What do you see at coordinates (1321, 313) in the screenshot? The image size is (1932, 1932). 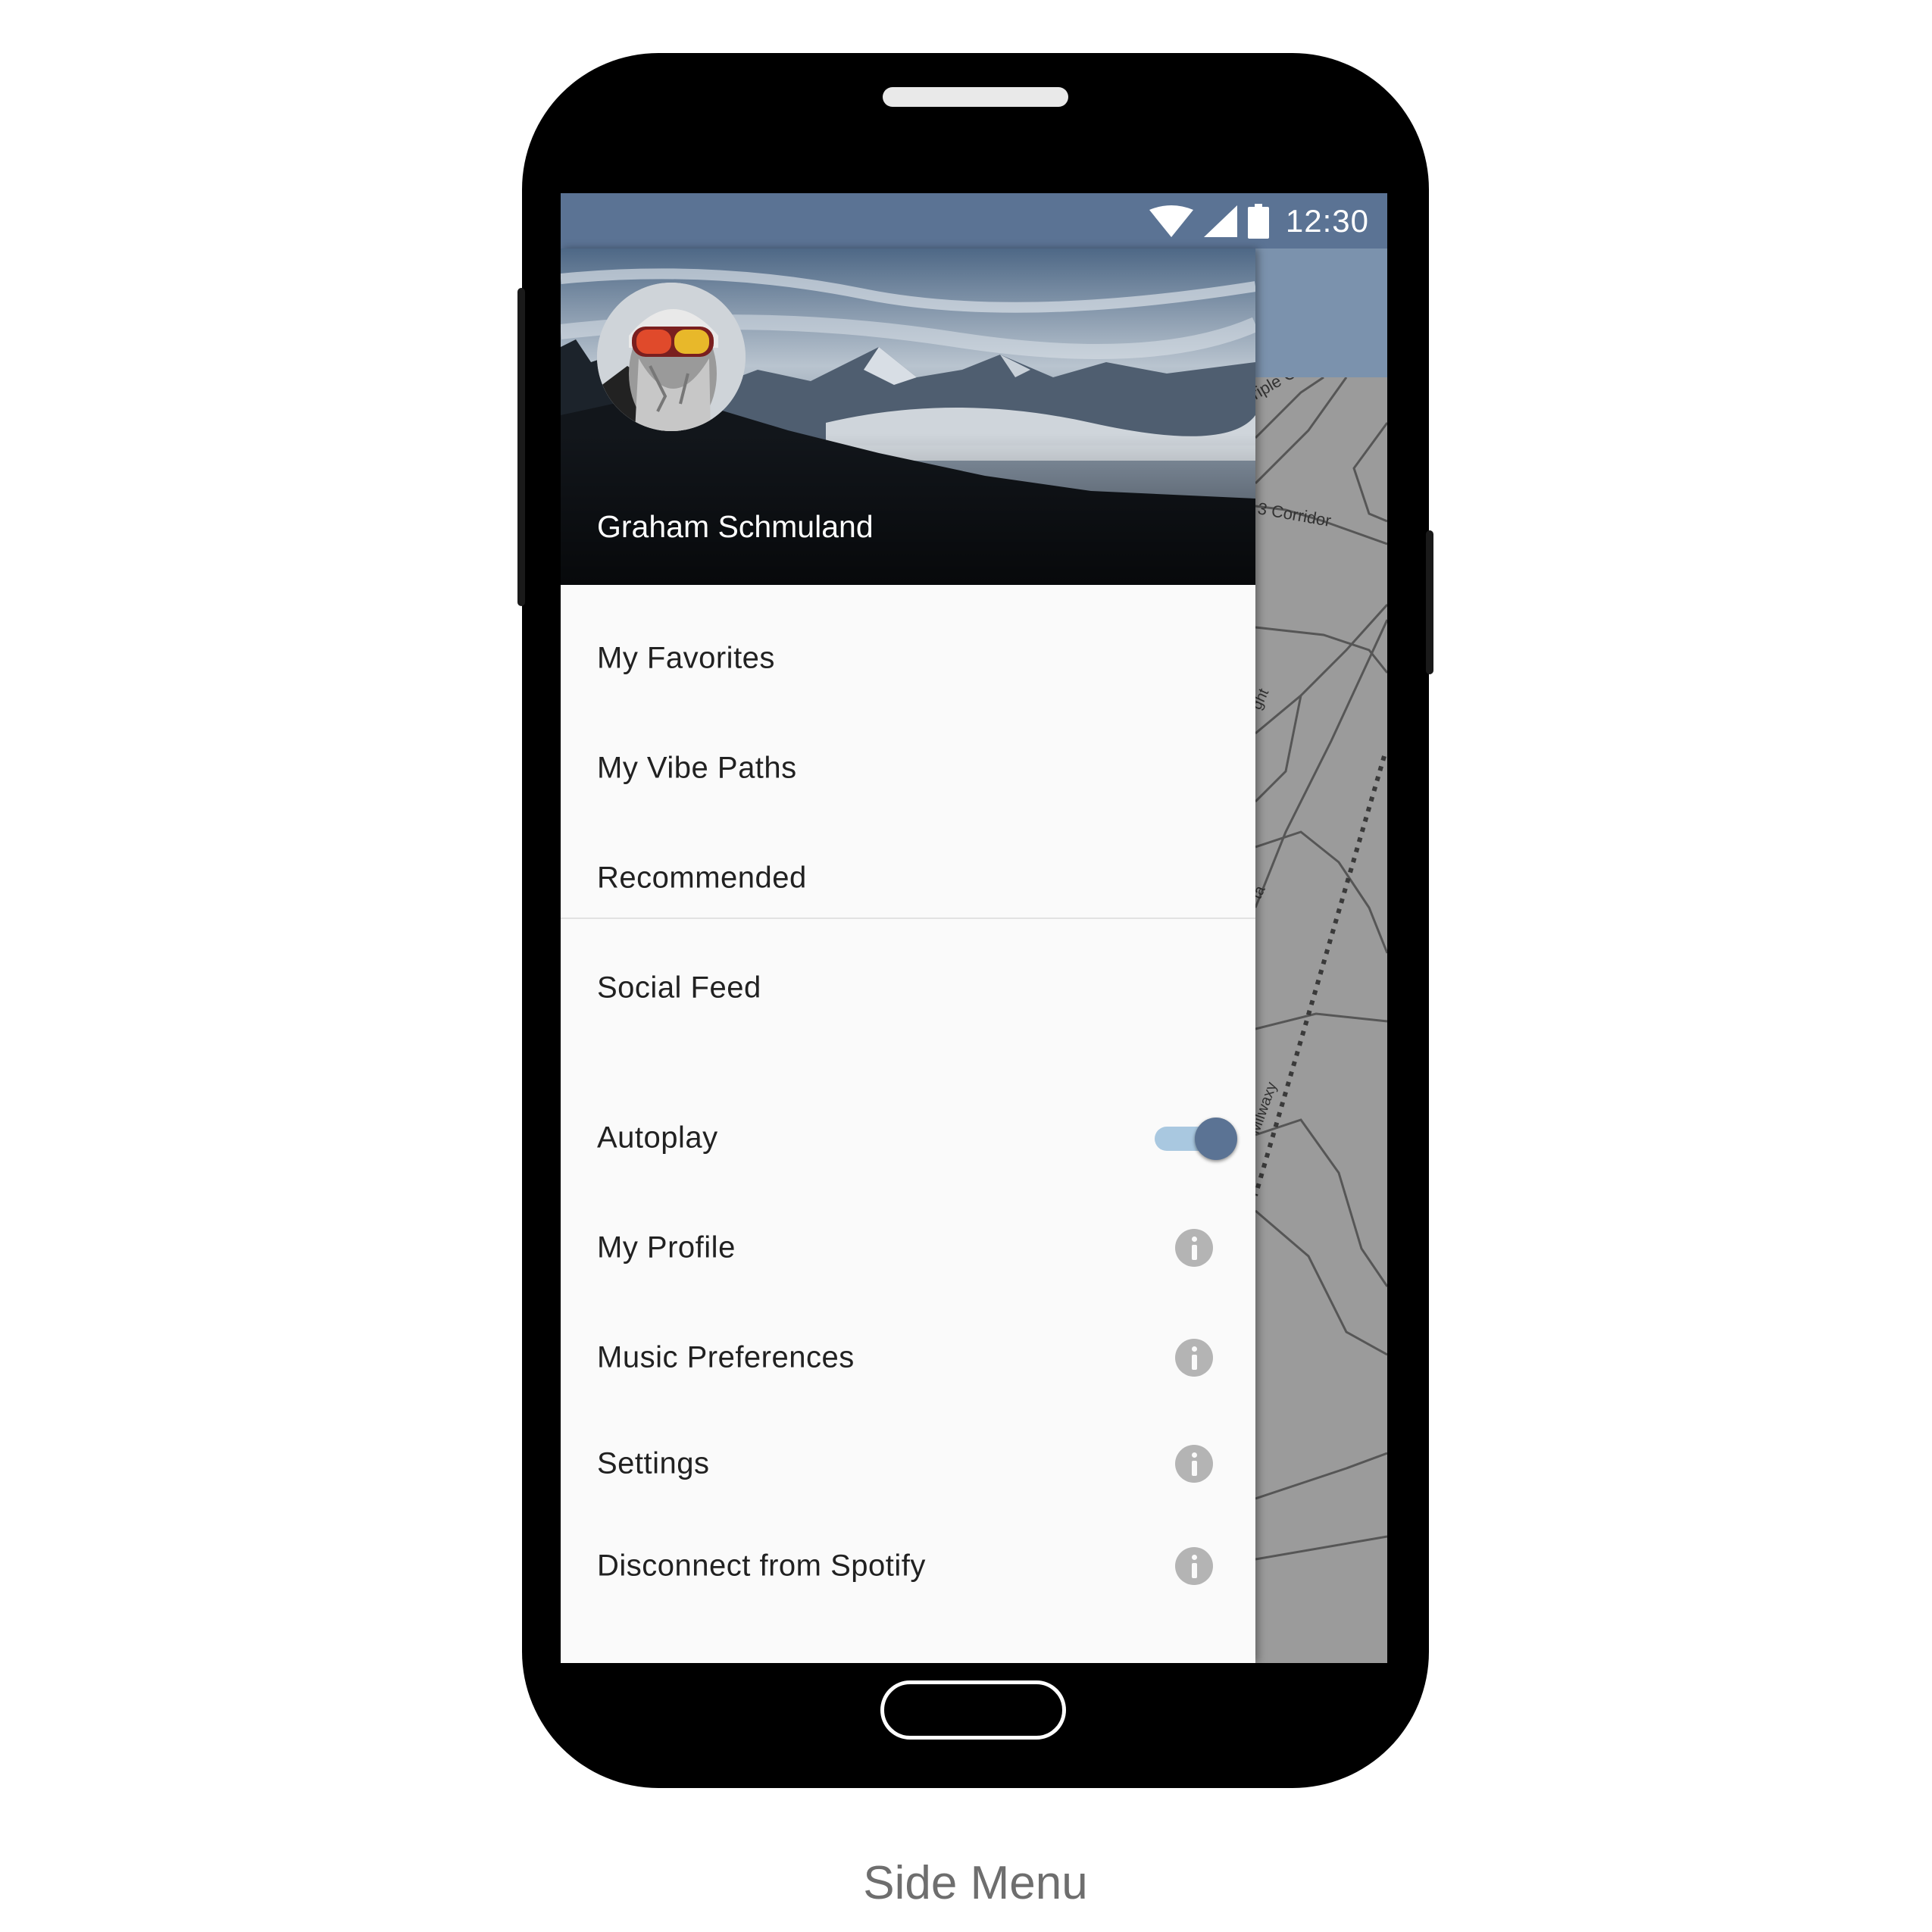 I see `app-bar-behind` at bounding box center [1321, 313].